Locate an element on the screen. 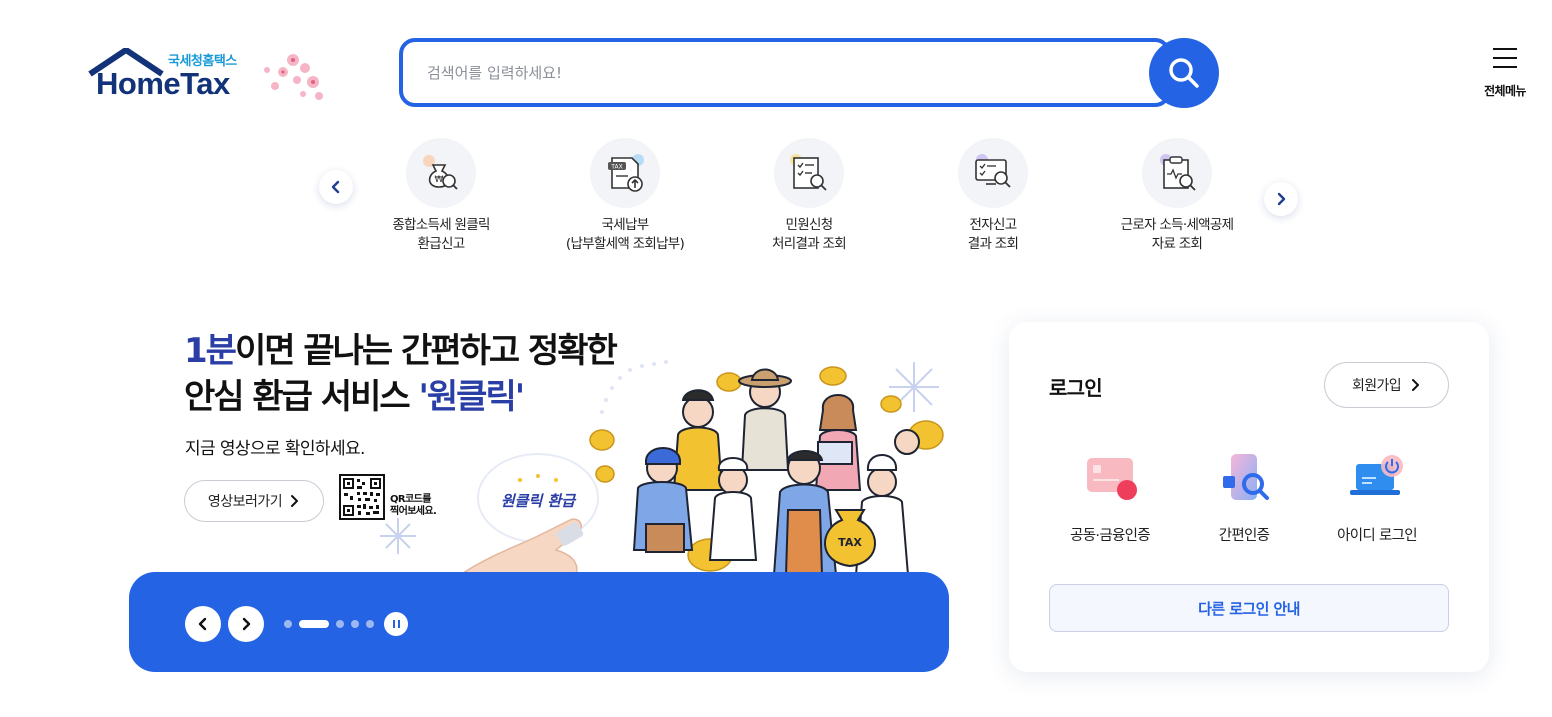  quick-menu-next-button is located at coordinates (1281, 199).